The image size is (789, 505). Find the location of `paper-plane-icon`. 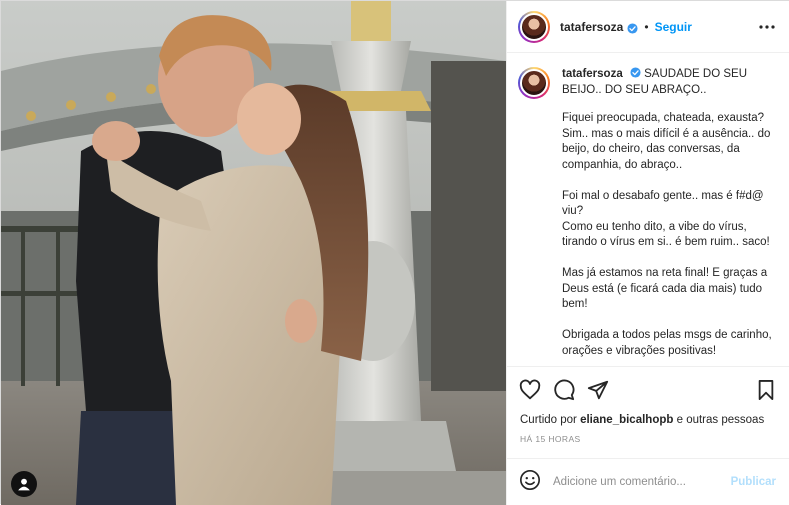

paper-plane-icon is located at coordinates (599, 391).